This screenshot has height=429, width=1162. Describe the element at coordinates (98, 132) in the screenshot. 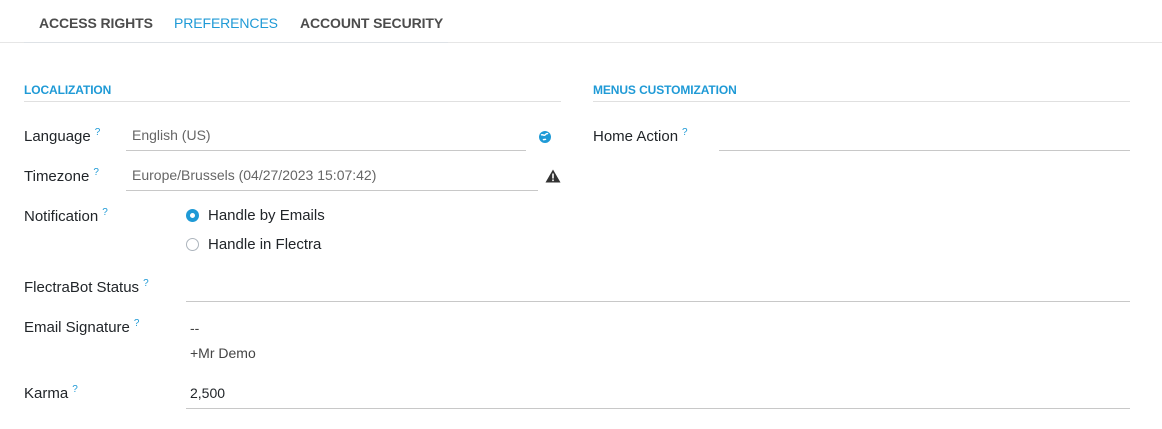

I see `language-help-icon: ?` at that location.